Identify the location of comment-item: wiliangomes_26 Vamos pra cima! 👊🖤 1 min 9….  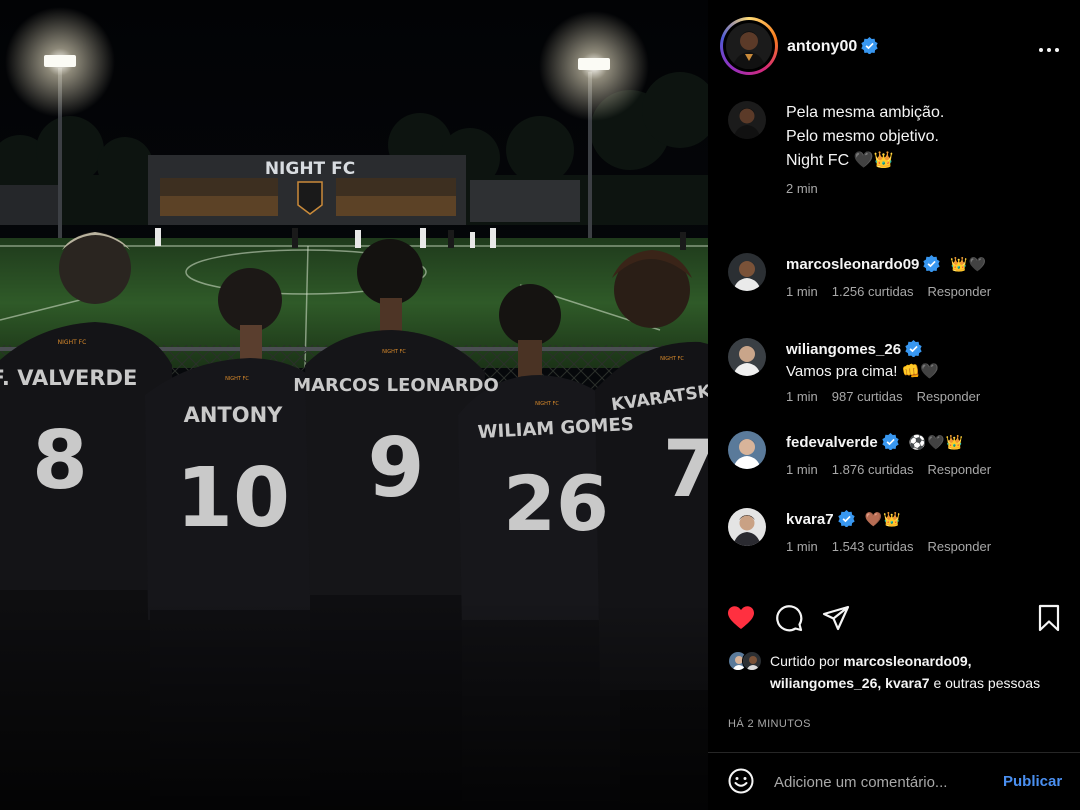
(894, 373).